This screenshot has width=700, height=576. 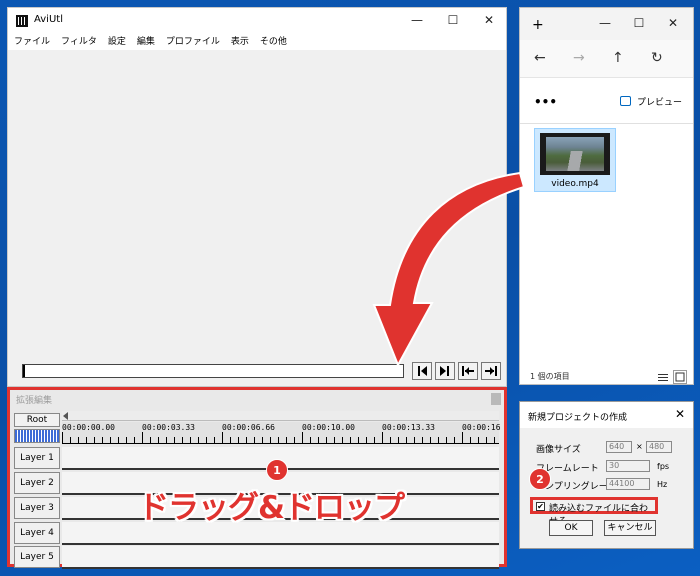 What do you see at coordinates (625, 101) in the screenshot?
I see `preview-pane-icon` at bounding box center [625, 101].